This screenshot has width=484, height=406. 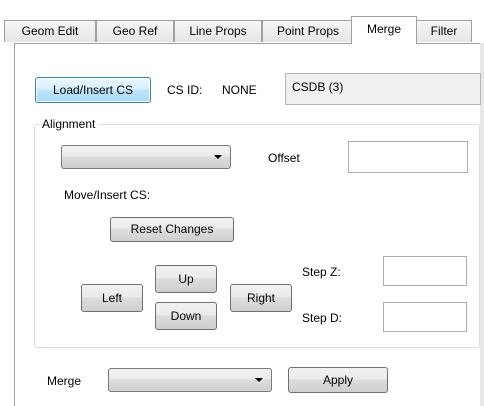 I want to click on csdb-display: CSDB (3), so click(x=383, y=89).